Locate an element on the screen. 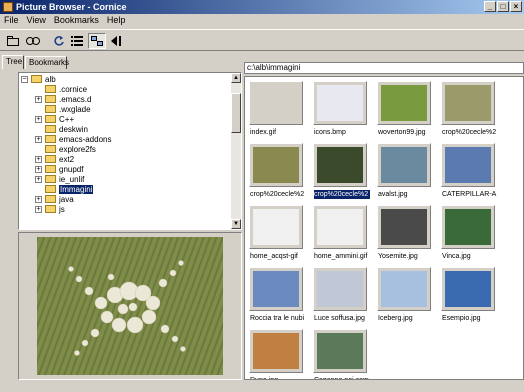 The image size is (524, 392). thumbnail-label: Roccia tra le nubi is located at coordinates (277, 318).